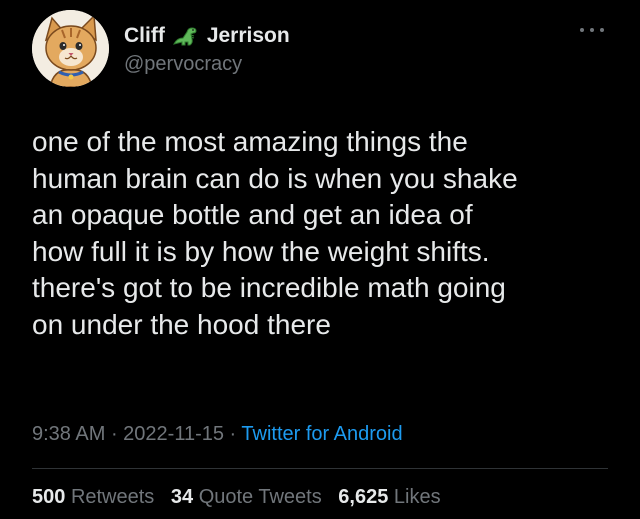 Image resolution: width=640 pixels, height=519 pixels. Describe the element at coordinates (112, 497) in the screenshot. I see `retweets-label: Retweets` at that location.